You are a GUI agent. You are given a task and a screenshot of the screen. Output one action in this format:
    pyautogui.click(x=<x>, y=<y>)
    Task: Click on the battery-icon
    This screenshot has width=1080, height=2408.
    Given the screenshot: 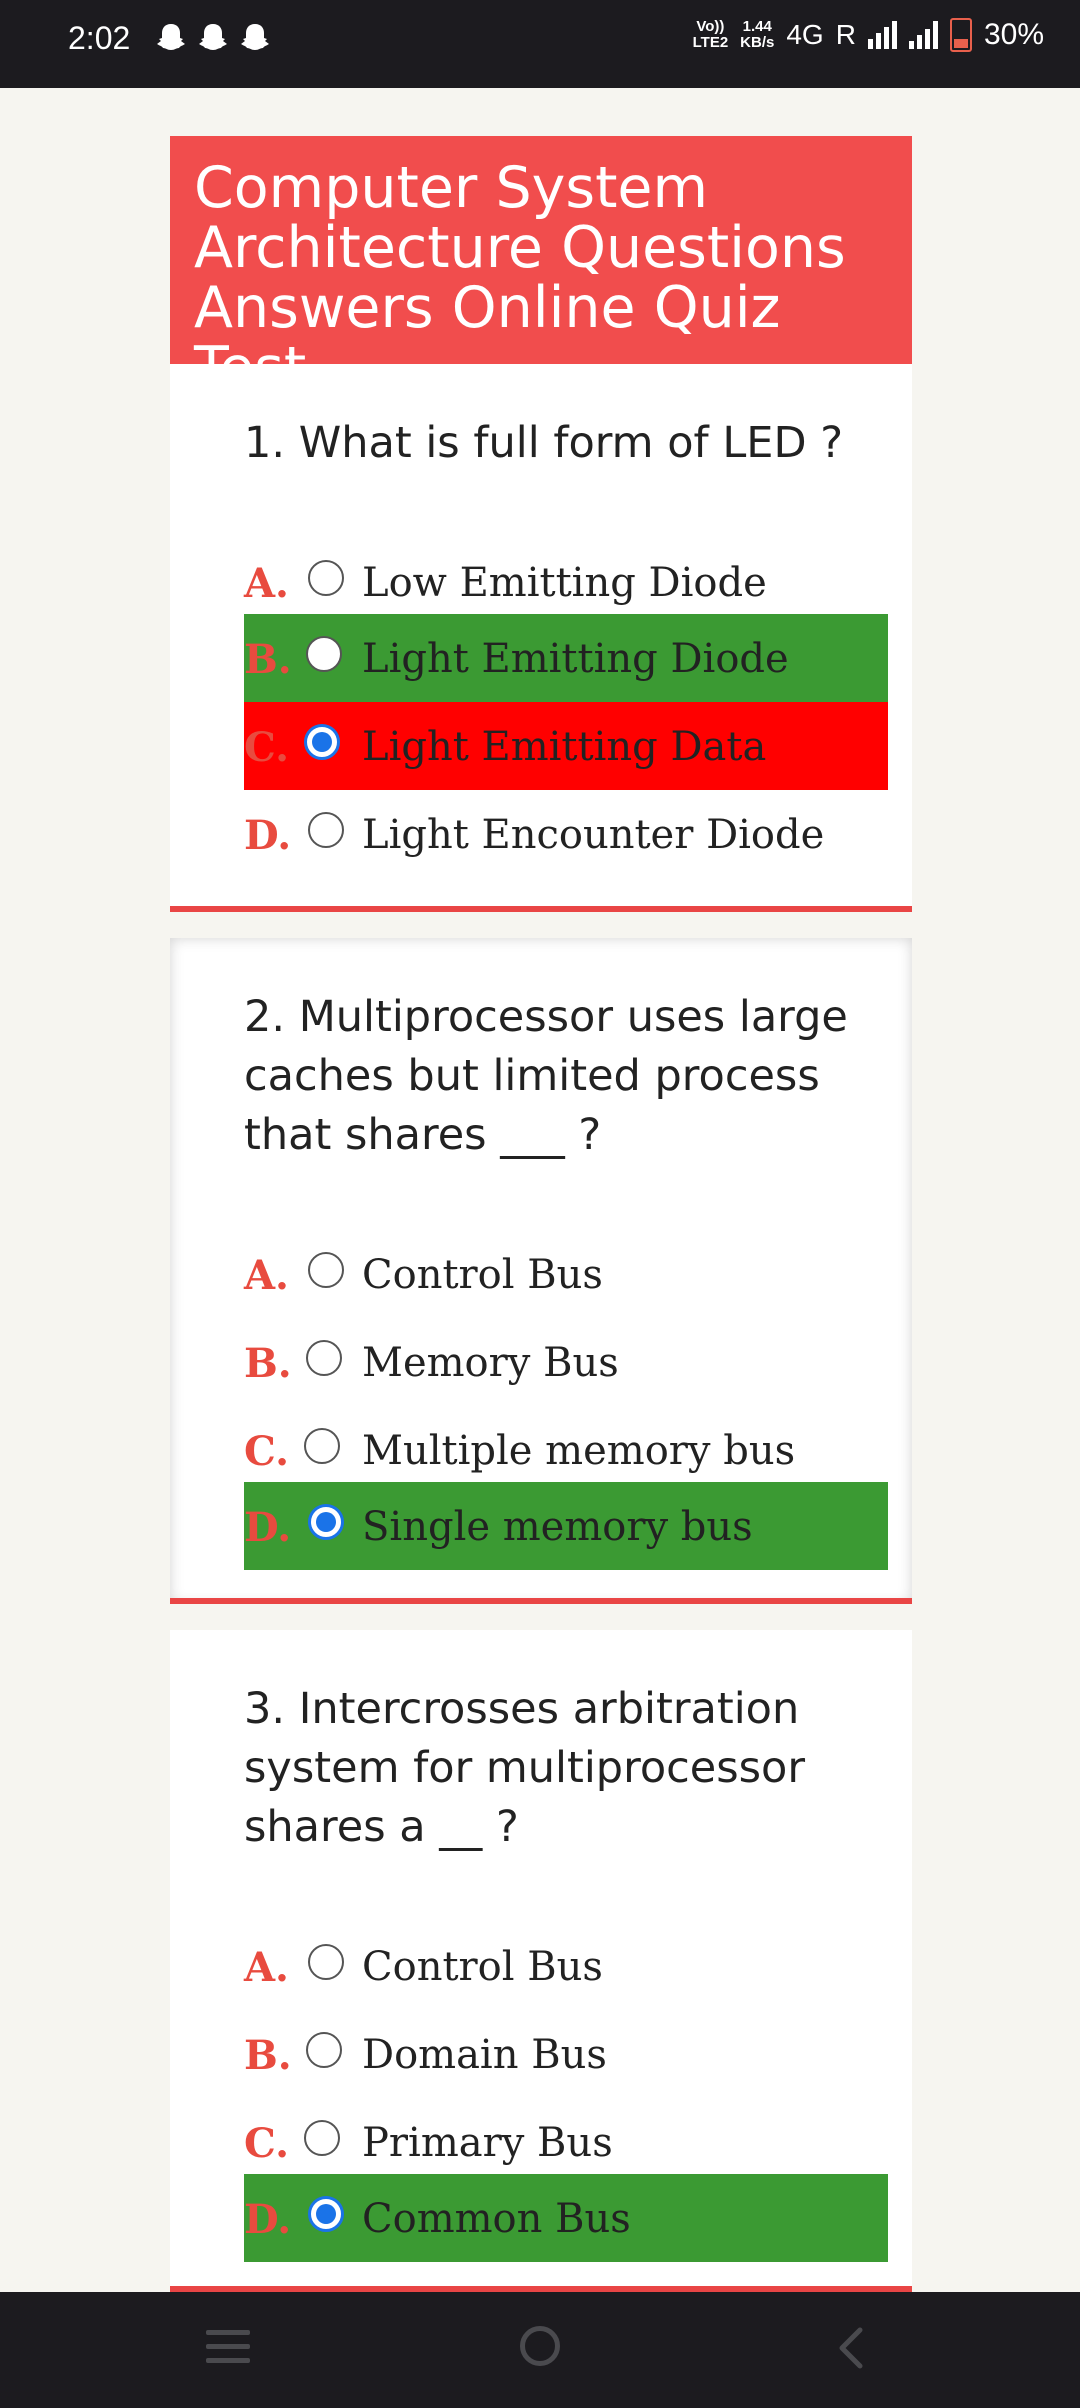 What is the action you would take?
    pyautogui.click(x=960, y=35)
    